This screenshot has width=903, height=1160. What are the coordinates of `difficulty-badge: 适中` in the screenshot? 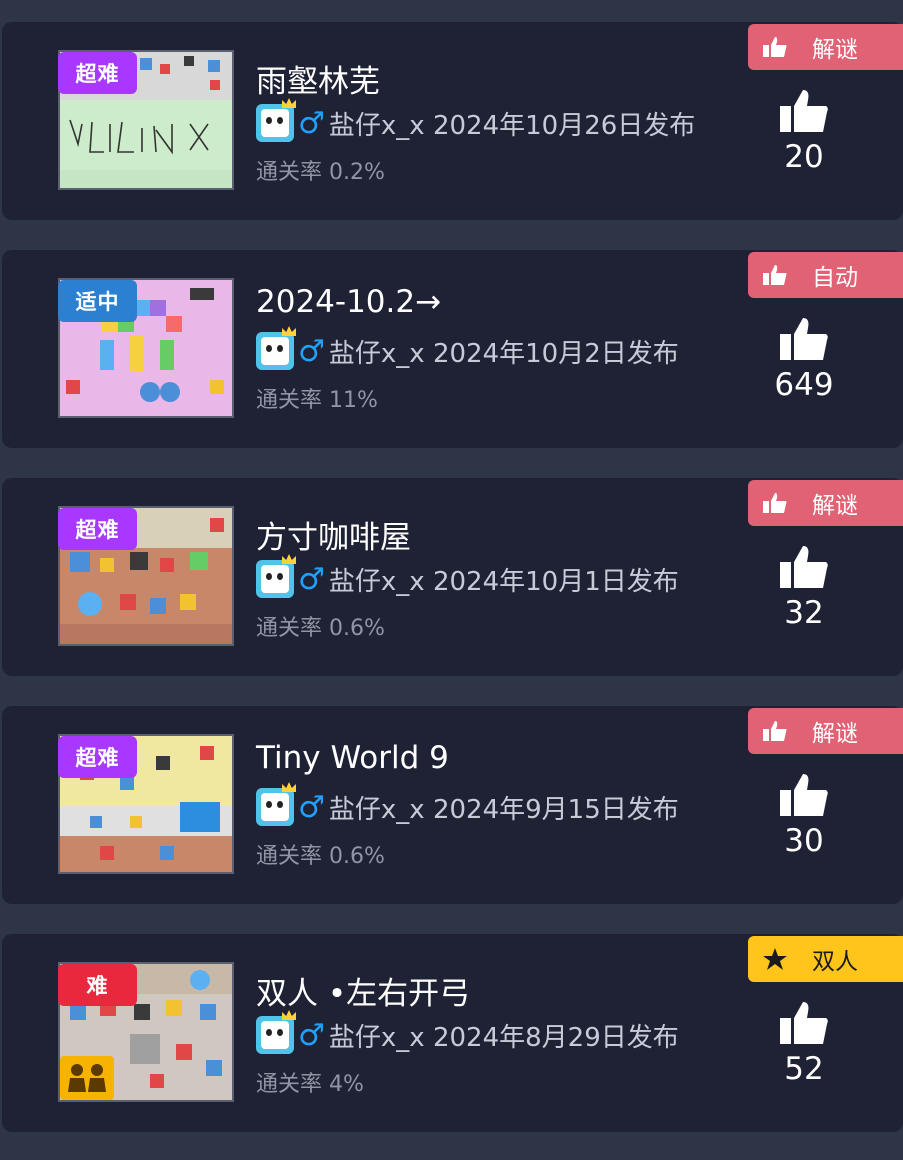 It's located at (97, 301).